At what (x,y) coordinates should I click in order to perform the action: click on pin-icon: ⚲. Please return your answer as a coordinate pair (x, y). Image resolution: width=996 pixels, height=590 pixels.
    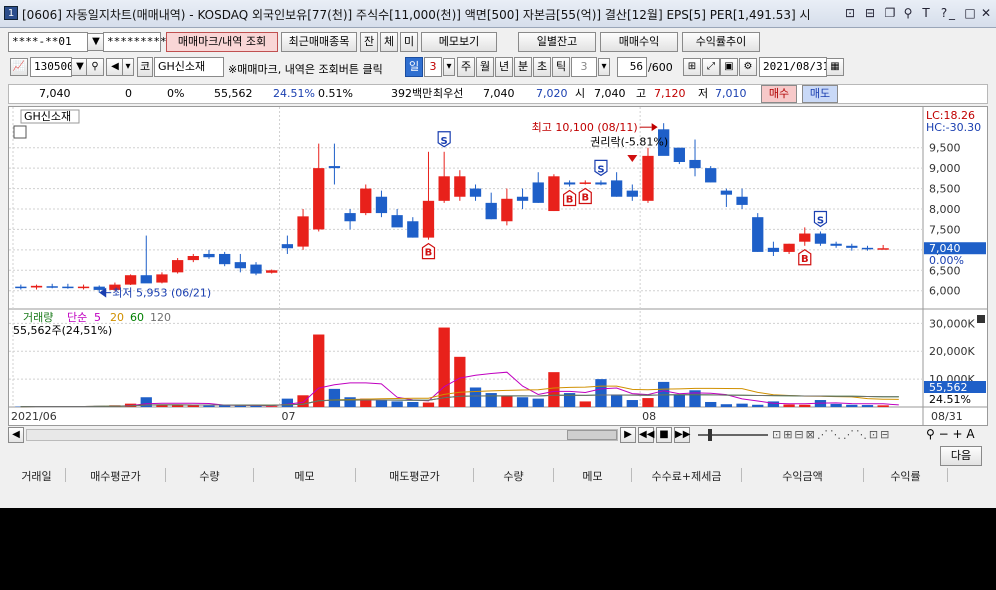
    Looking at the image, I should click on (908, 13).